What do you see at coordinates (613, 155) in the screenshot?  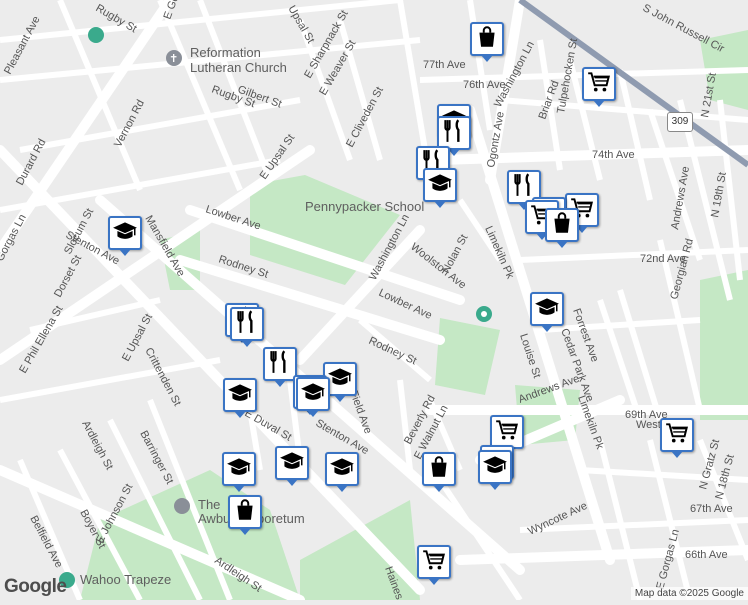 I see `svg-text: 74th Ave` at bounding box center [613, 155].